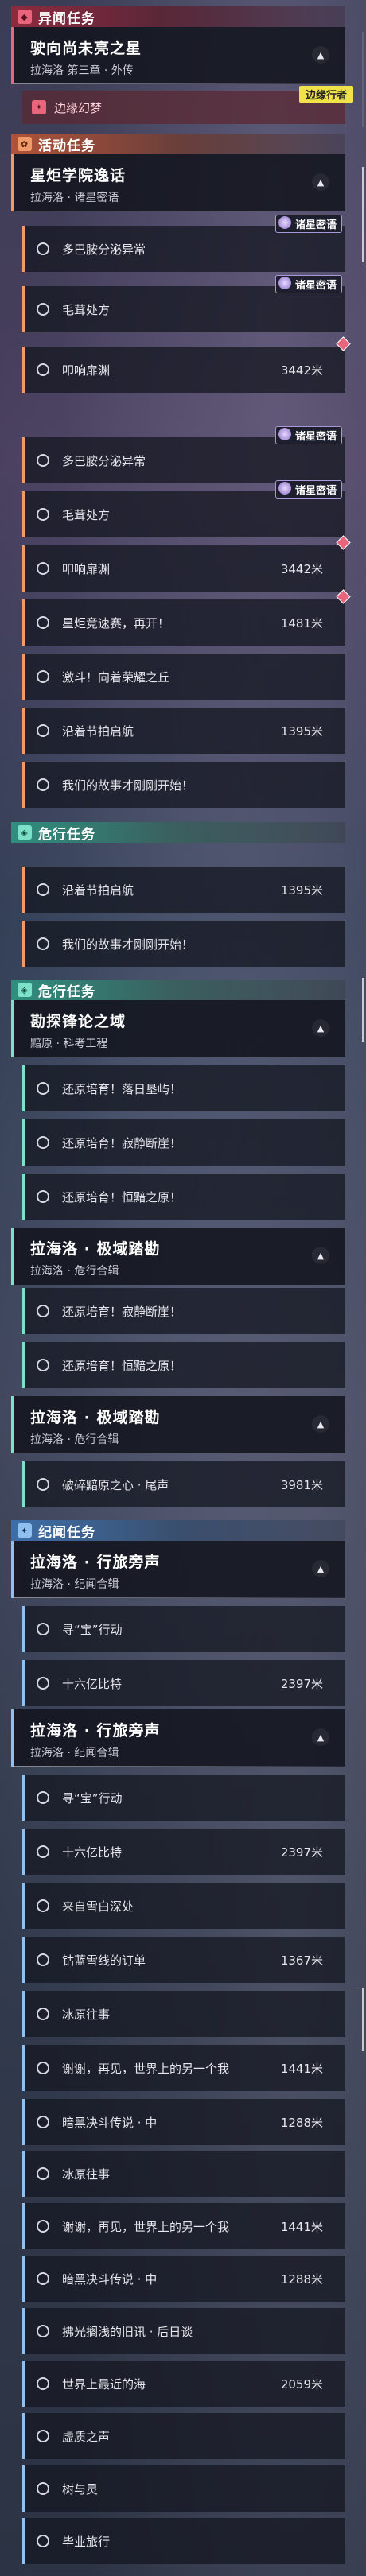 Image resolution: width=366 pixels, height=2576 pixels. Describe the element at coordinates (178, 182) in the screenshot. I see `mission-card-xingju: 星炬学院逸话 拉海洛 · 诸星密语 ▲` at that location.